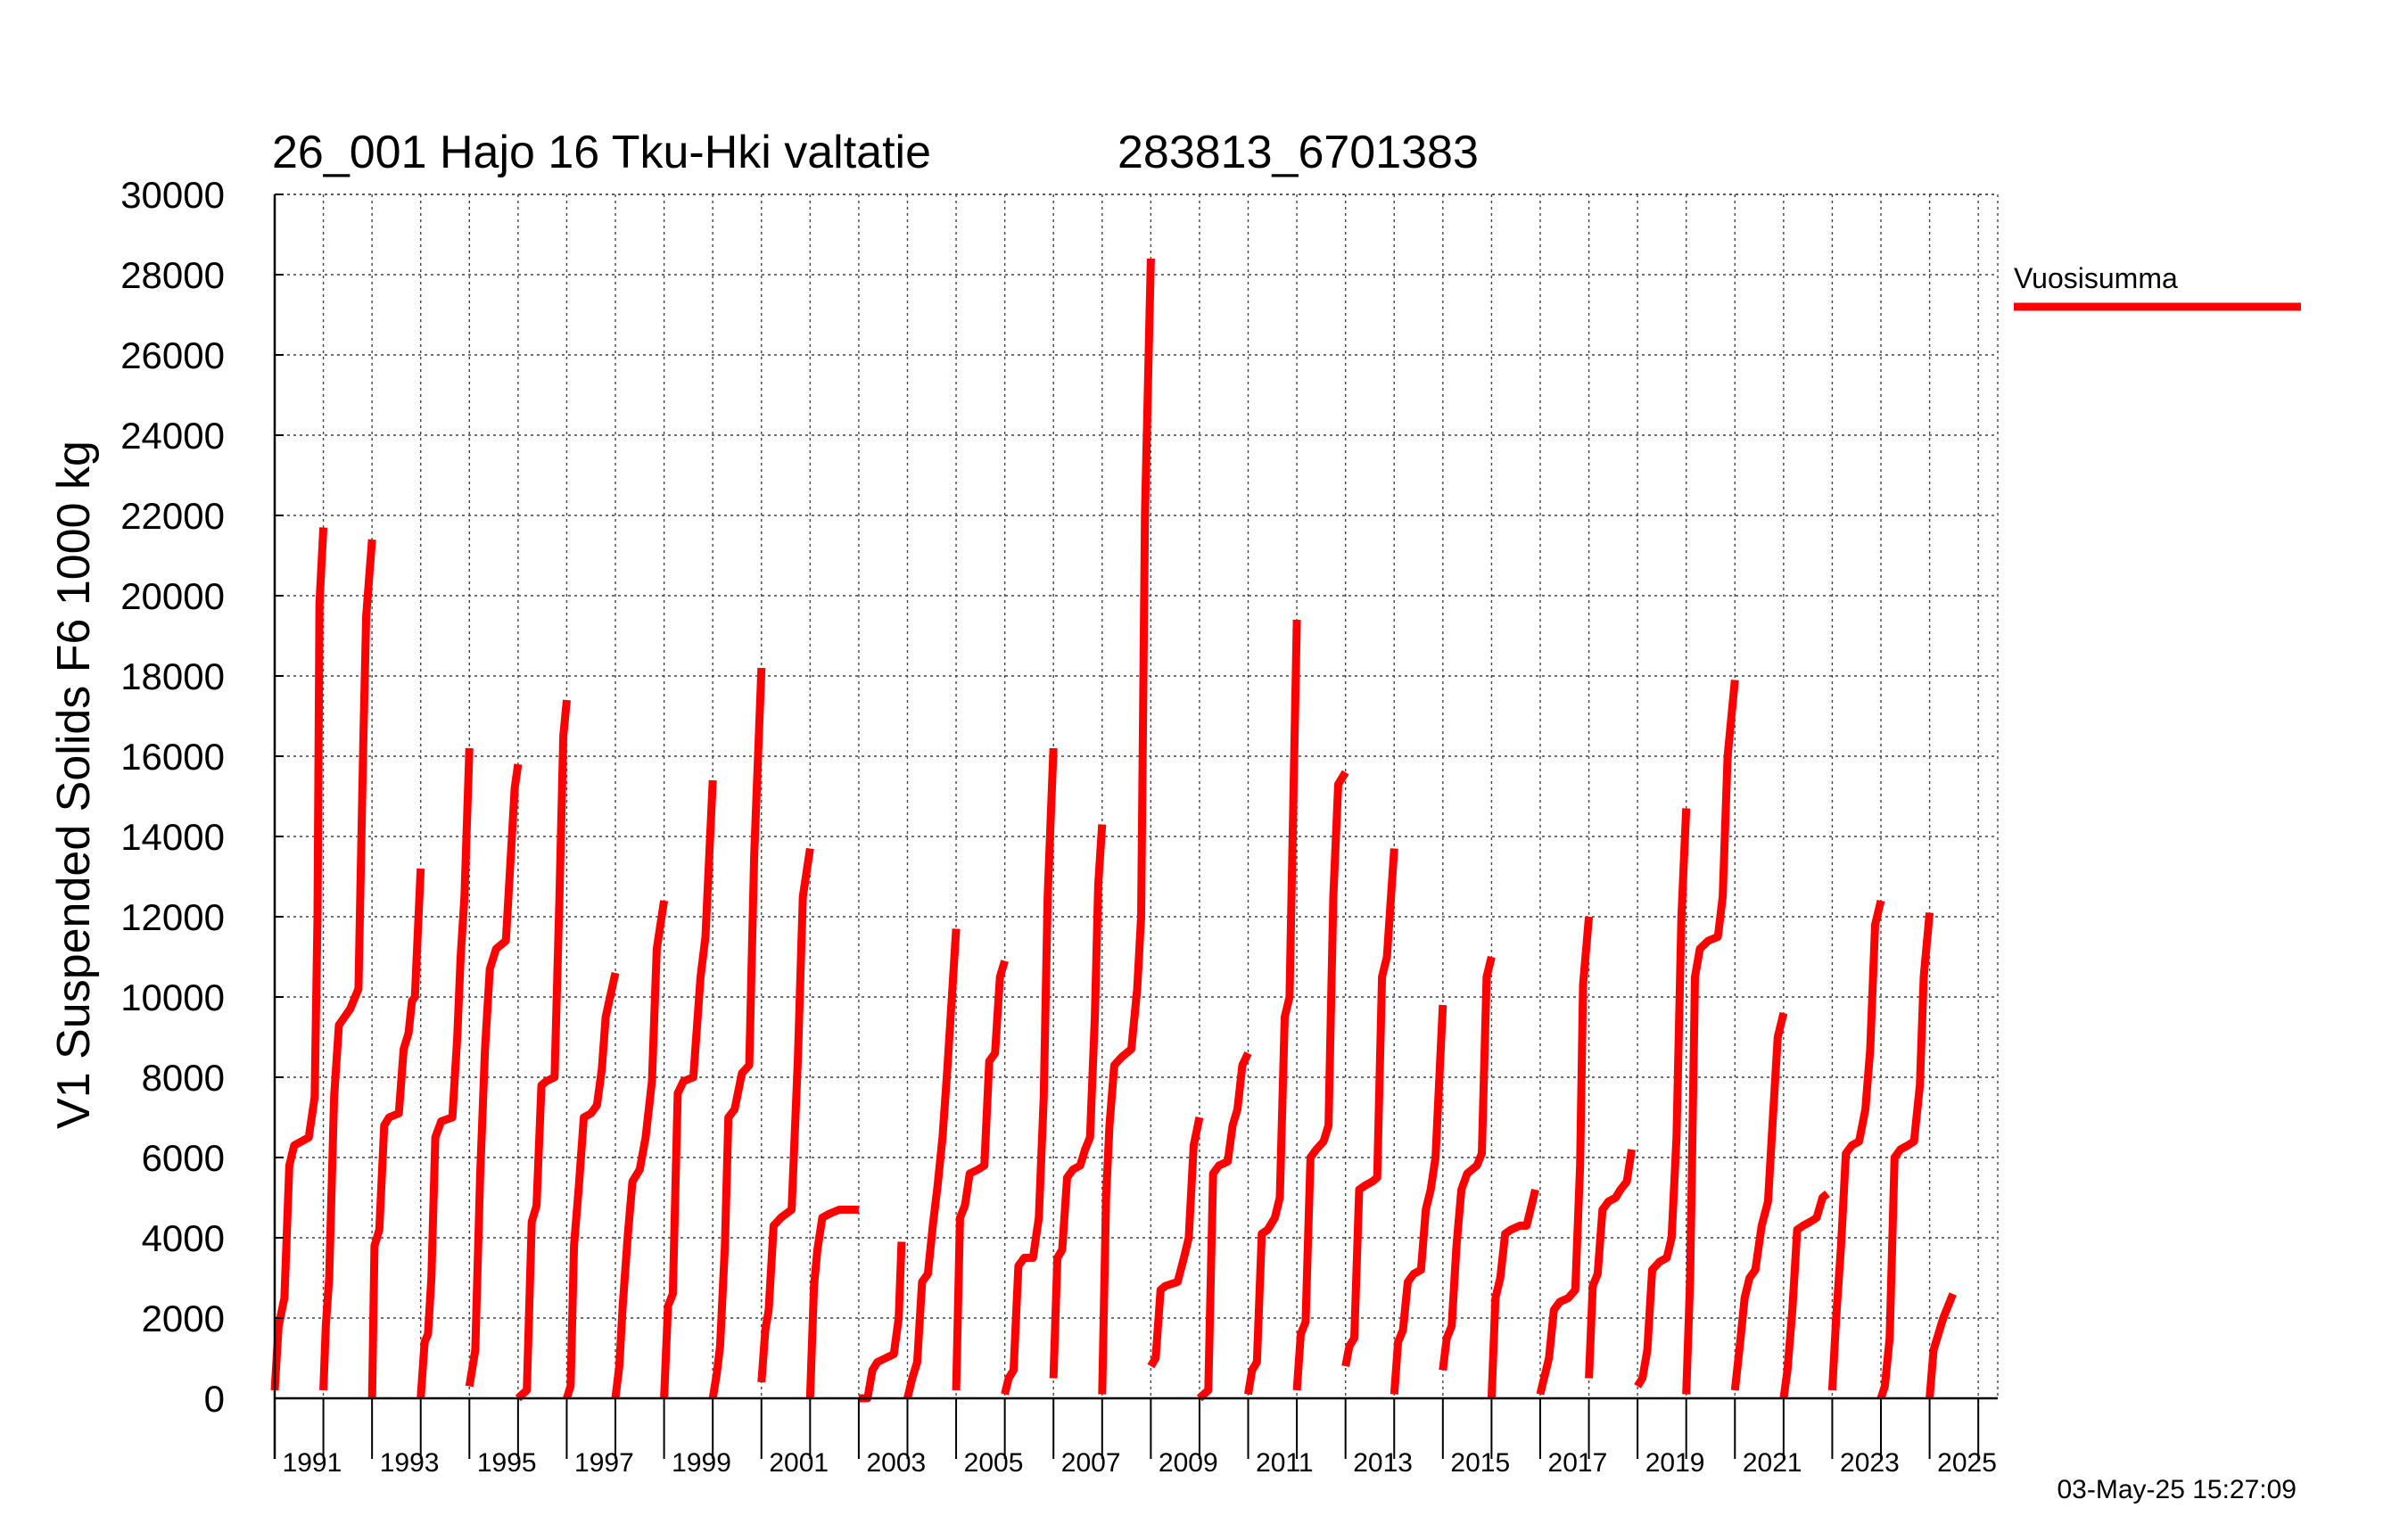  I want to click on x-tick-label: 1999, so click(701, 1463).